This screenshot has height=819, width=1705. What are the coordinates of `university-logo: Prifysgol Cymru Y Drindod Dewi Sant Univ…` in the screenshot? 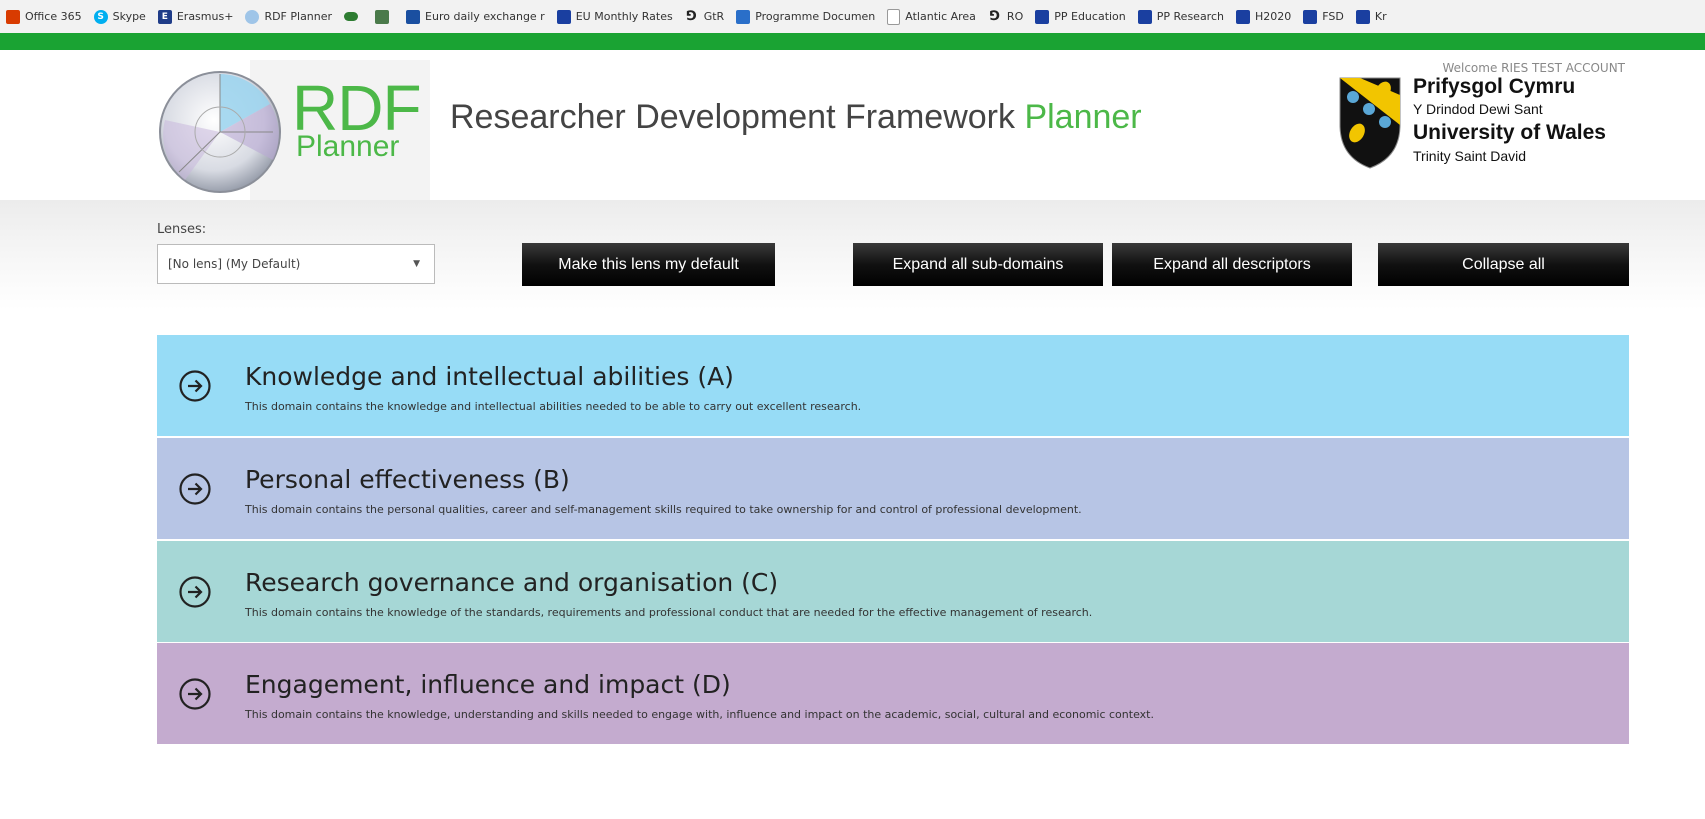 It's located at (1485, 122).